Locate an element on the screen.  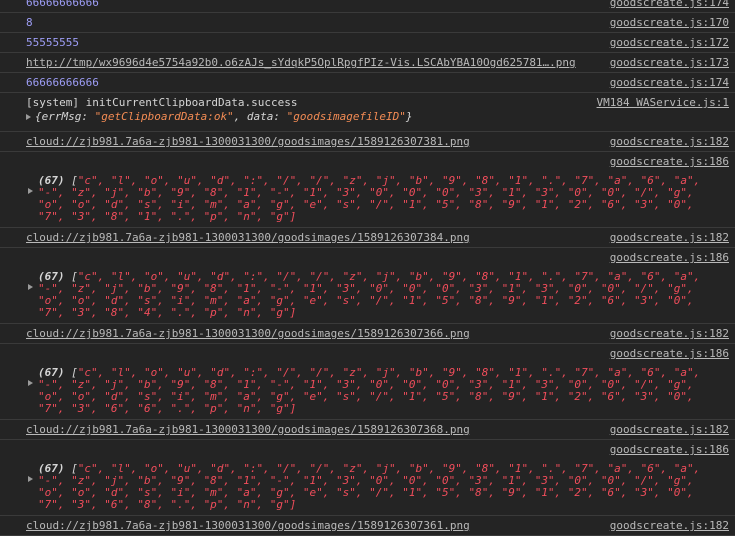
source-link: goodscreate.js:170 is located at coordinates (669, 23).